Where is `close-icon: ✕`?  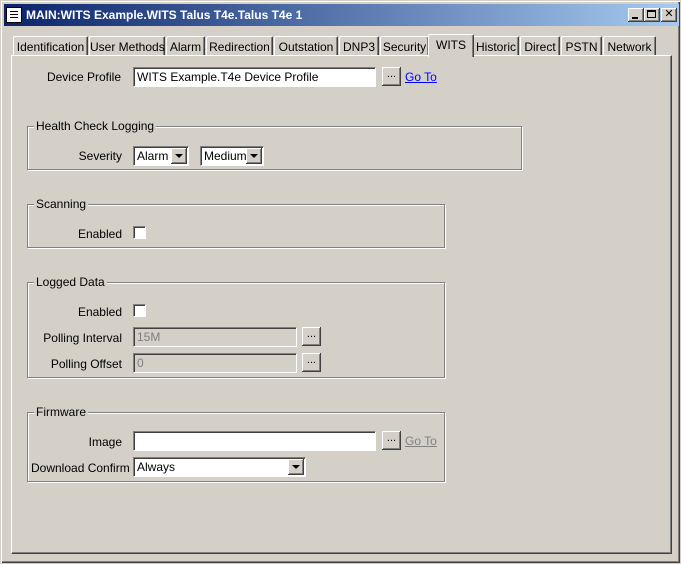 close-icon: ✕ is located at coordinates (669, 14).